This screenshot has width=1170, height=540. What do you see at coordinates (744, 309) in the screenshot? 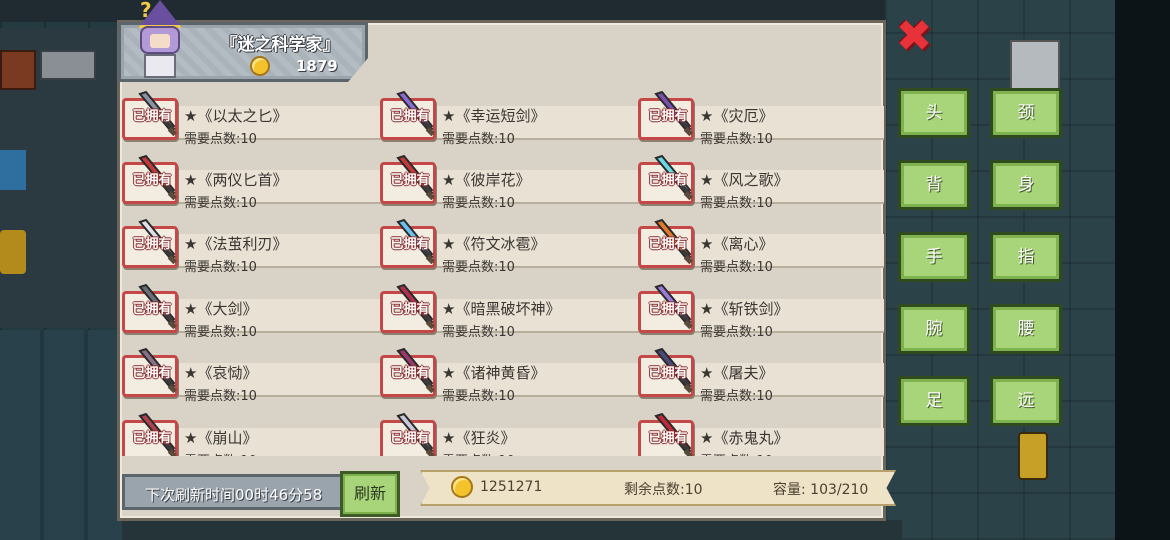
I see `item-name: ★《斩铁剑》` at bounding box center [744, 309].